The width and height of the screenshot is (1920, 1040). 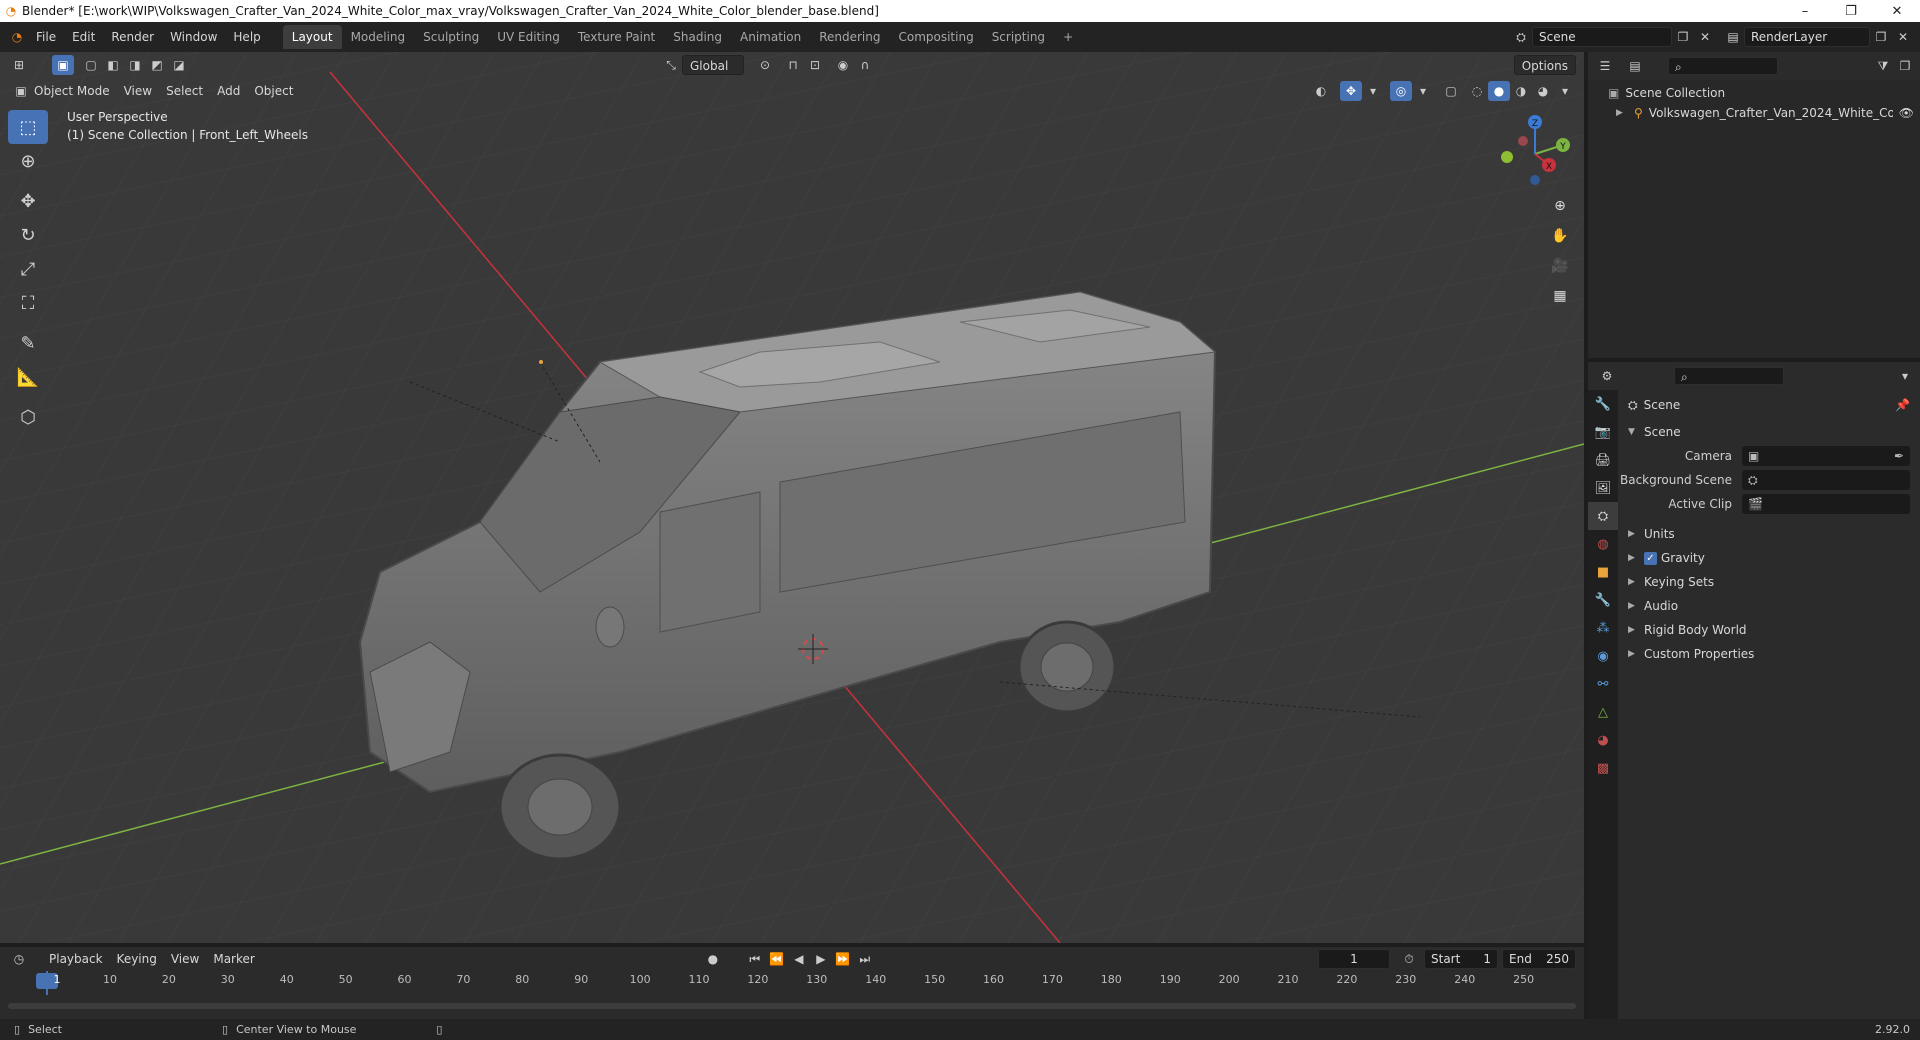 What do you see at coordinates (1906, 113) in the screenshot?
I see `eye-icon: 👁` at bounding box center [1906, 113].